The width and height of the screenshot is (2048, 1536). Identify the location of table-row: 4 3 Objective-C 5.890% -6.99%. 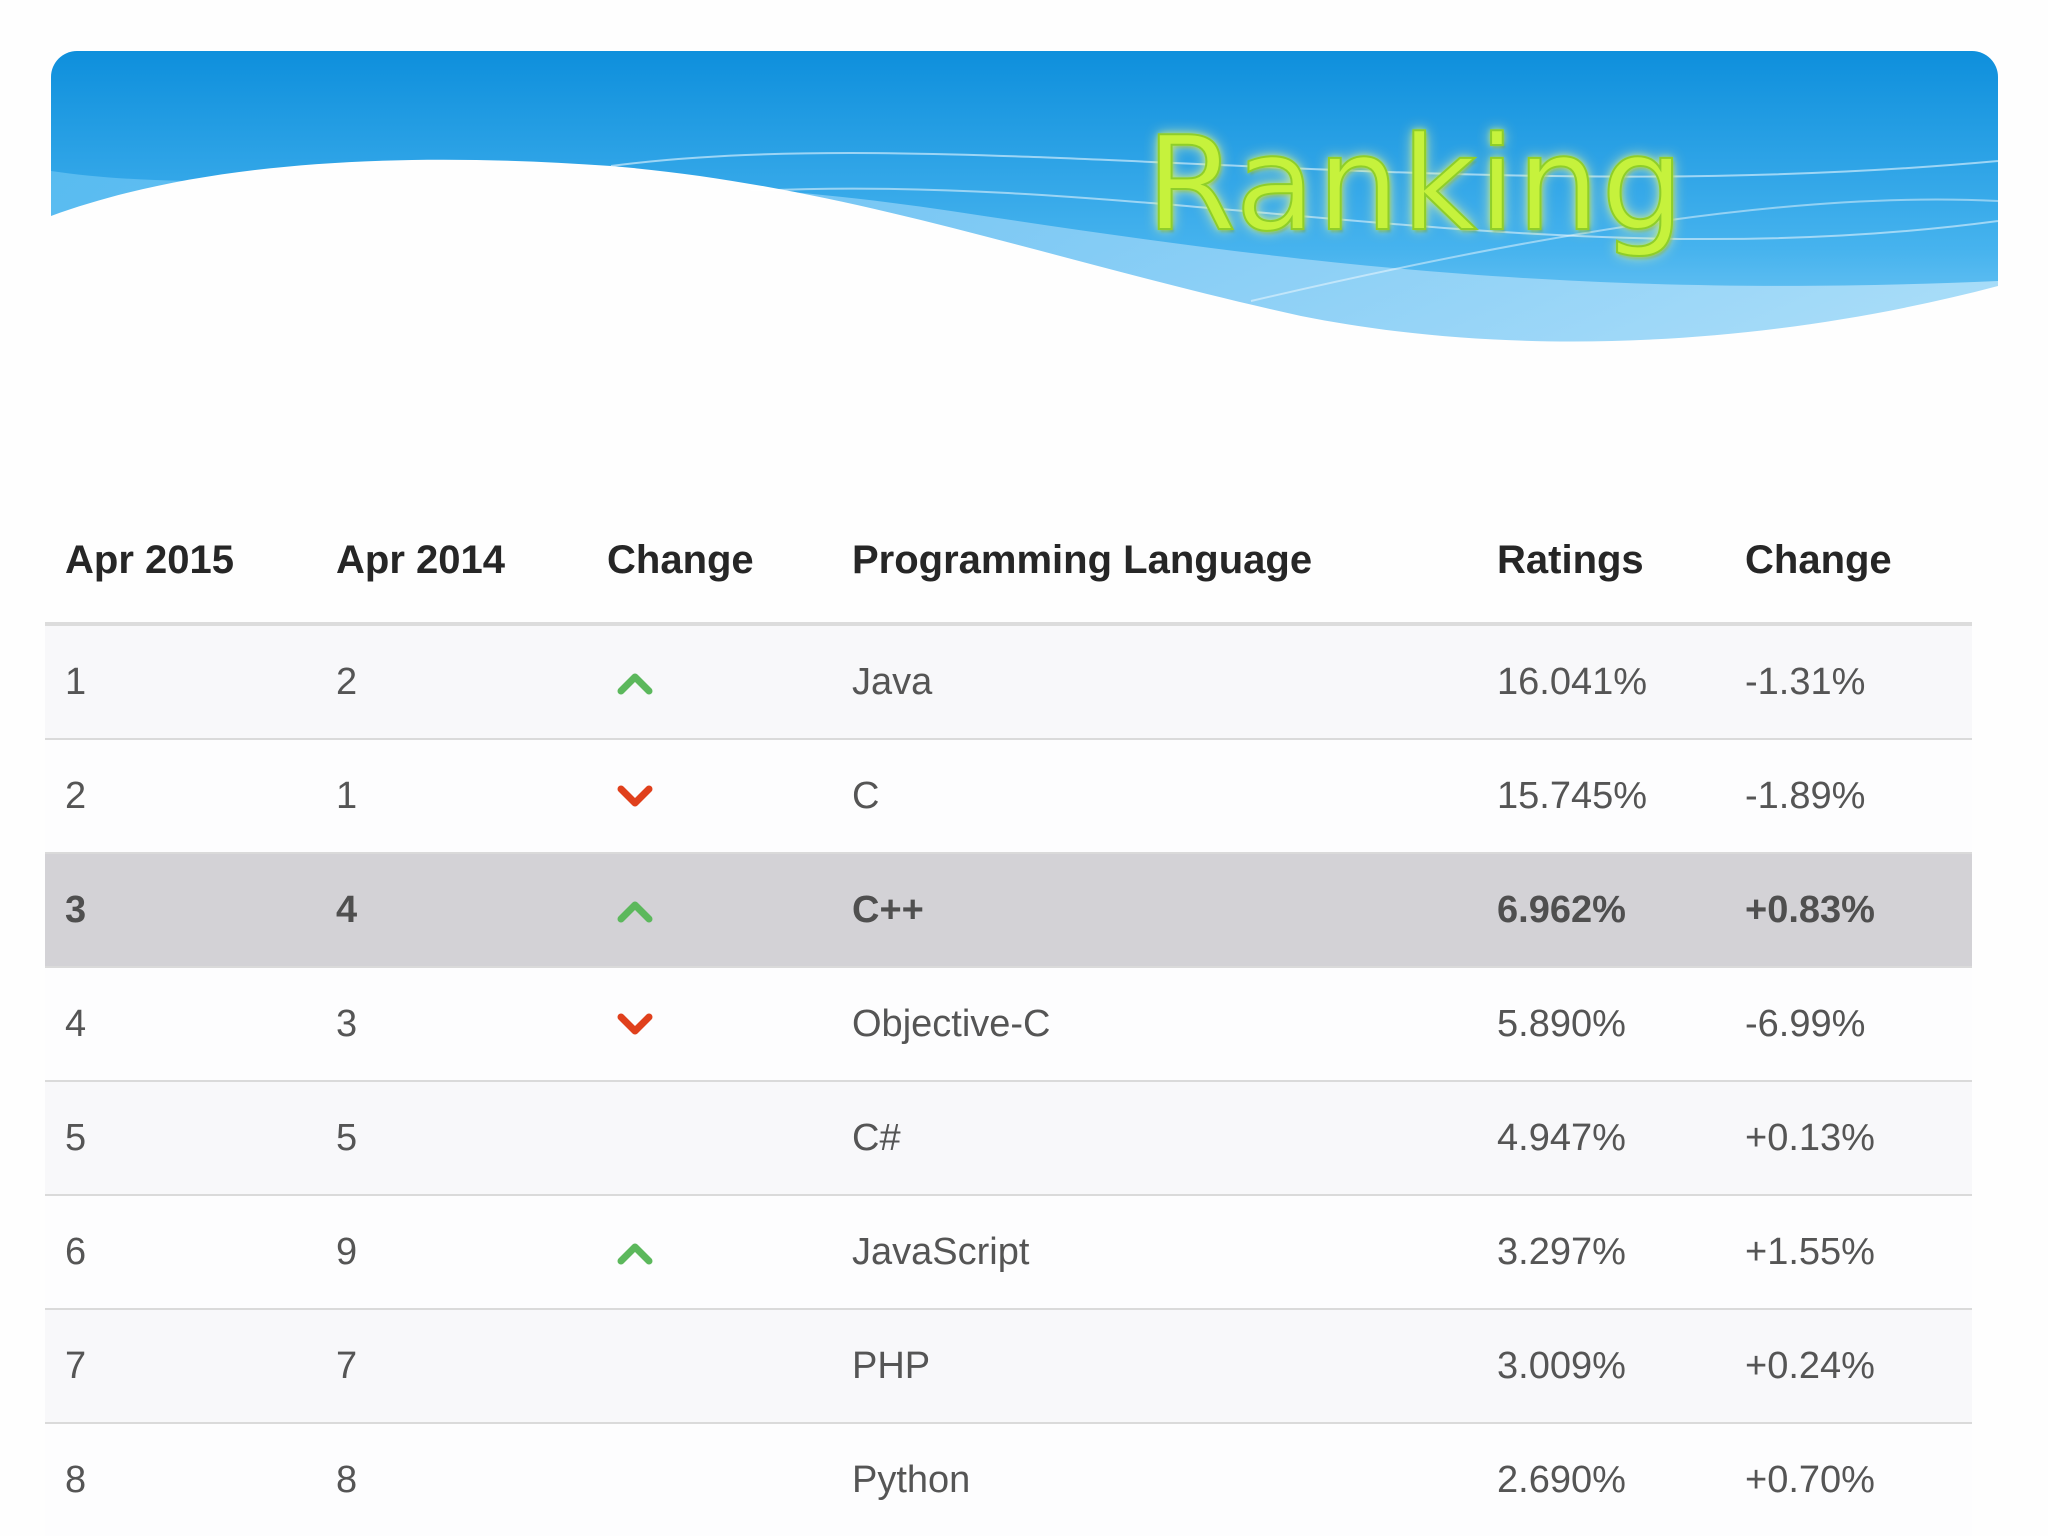
(1008, 1024).